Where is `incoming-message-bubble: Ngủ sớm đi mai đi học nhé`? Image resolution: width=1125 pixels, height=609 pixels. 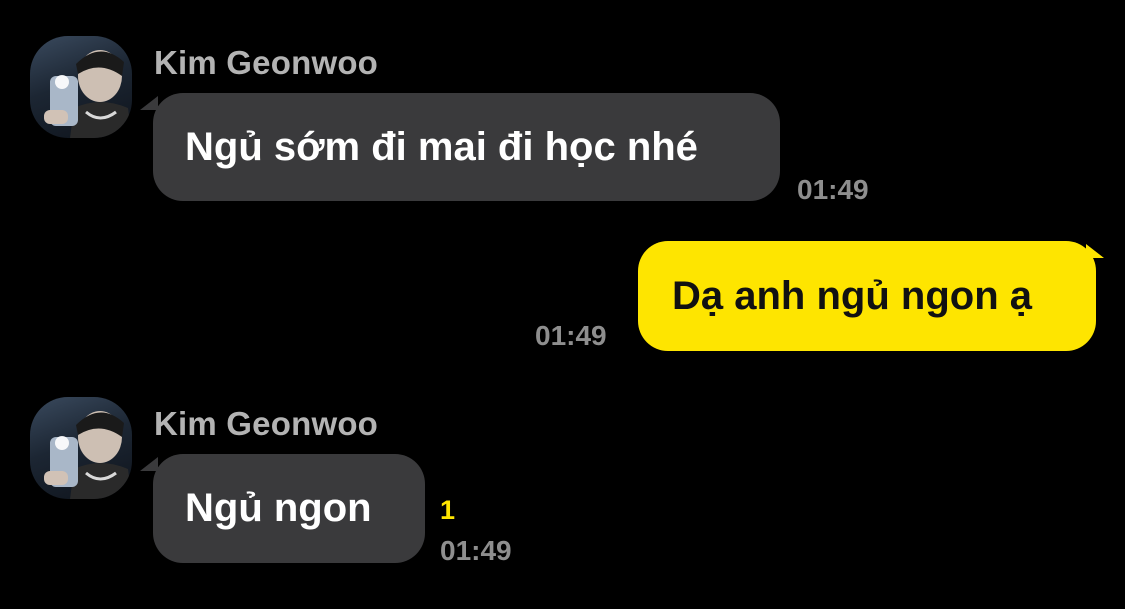 incoming-message-bubble: Ngủ sớm đi mai đi học nhé is located at coordinates (466, 147).